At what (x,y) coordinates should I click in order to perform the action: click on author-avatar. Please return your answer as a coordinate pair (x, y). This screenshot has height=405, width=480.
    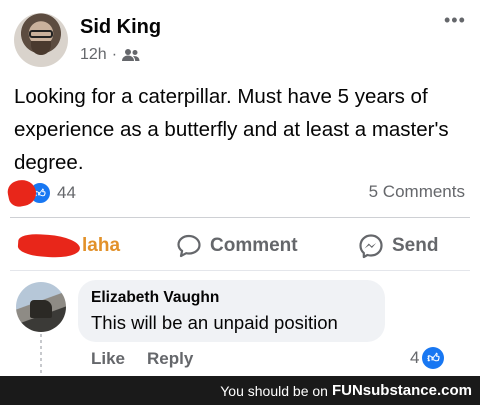
    Looking at the image, I should click on (41, 40).